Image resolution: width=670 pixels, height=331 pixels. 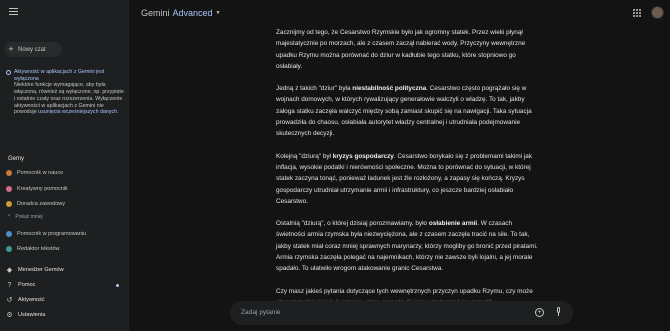 What do you see at coordinates (41, 270) in the screenshot?
I see `gem-manager-label: Menedżer Gemów` at bounding box center [41, 270].